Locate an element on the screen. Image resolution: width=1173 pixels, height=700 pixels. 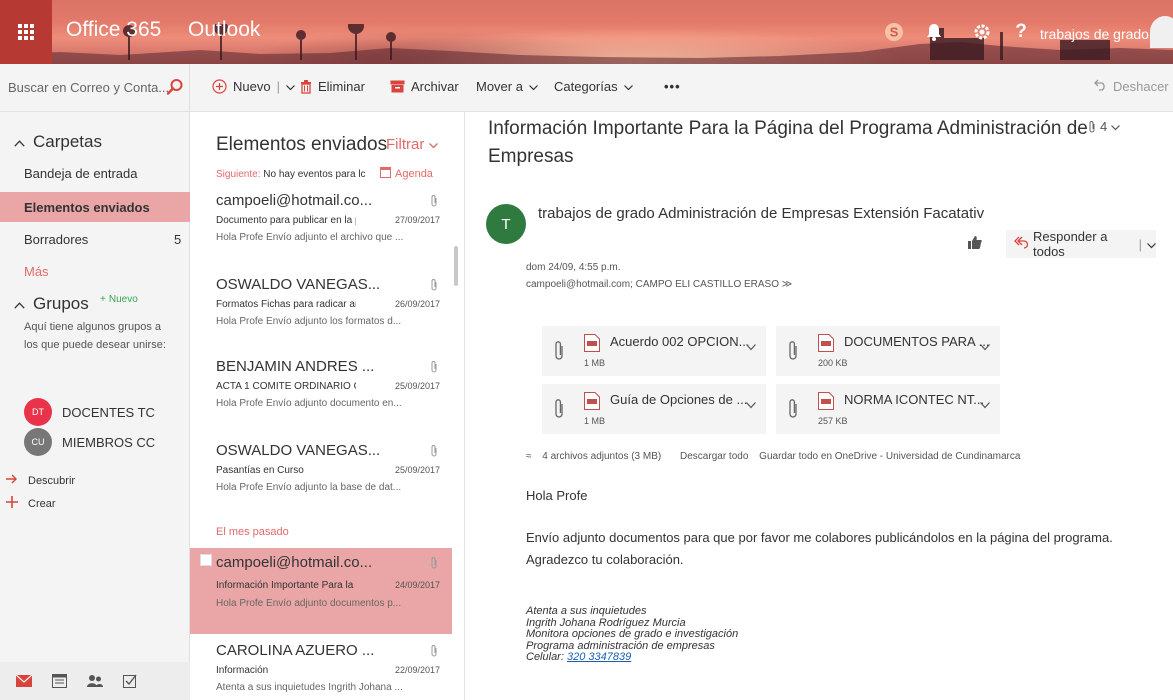
message-subject: Información is located at coordinates (242, 670).